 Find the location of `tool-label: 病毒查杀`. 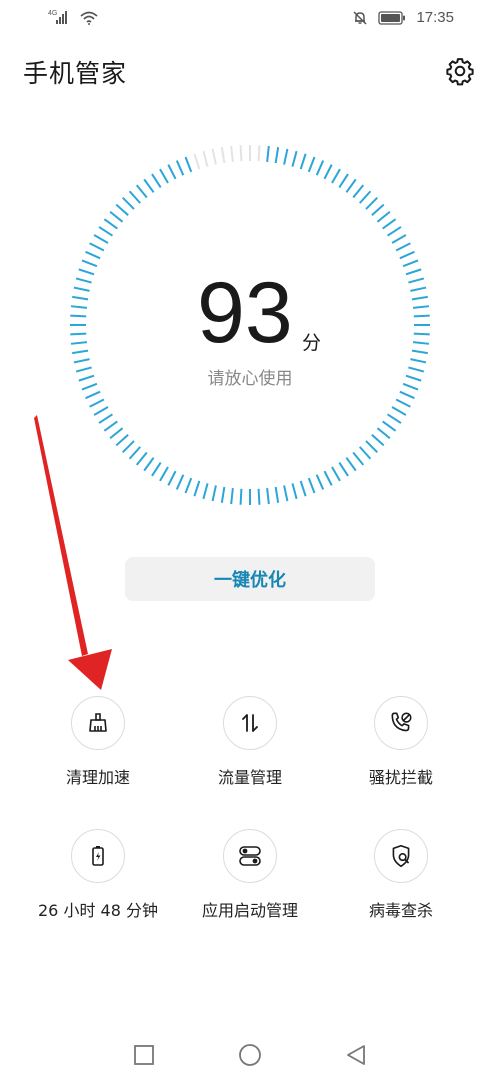

tool-label: 病毒查杀 is located at coordinates (400, 910).